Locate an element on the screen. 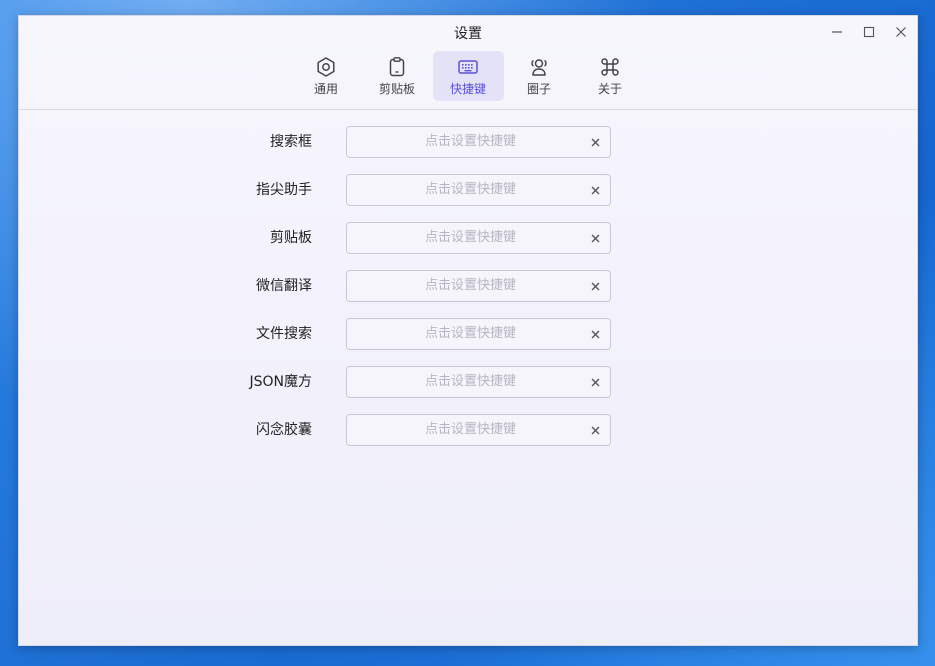 This screenshot has height=666, width=935. hotkey-label: 微信翻译 is located at coordinates (284, 286).